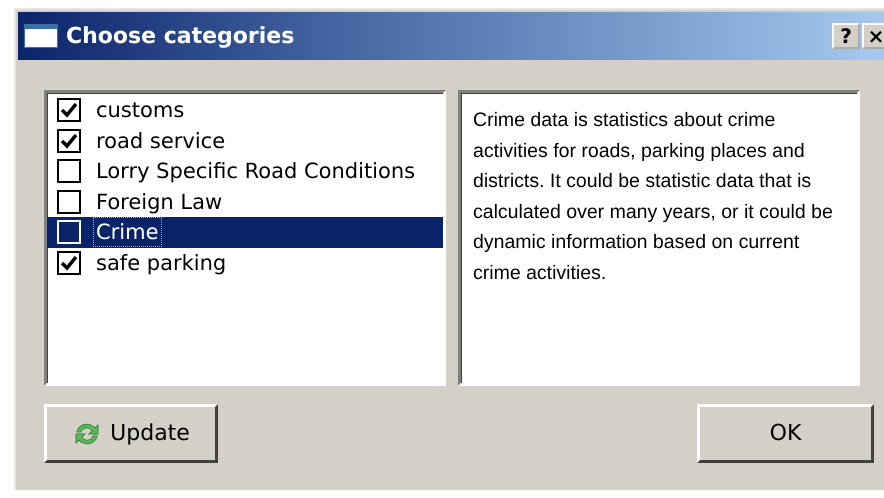 The height and width of the screenshot is (498, 884). Describe the element at coordinates (846, 36) in the screenshot. I see `help-button: ?` at that location.